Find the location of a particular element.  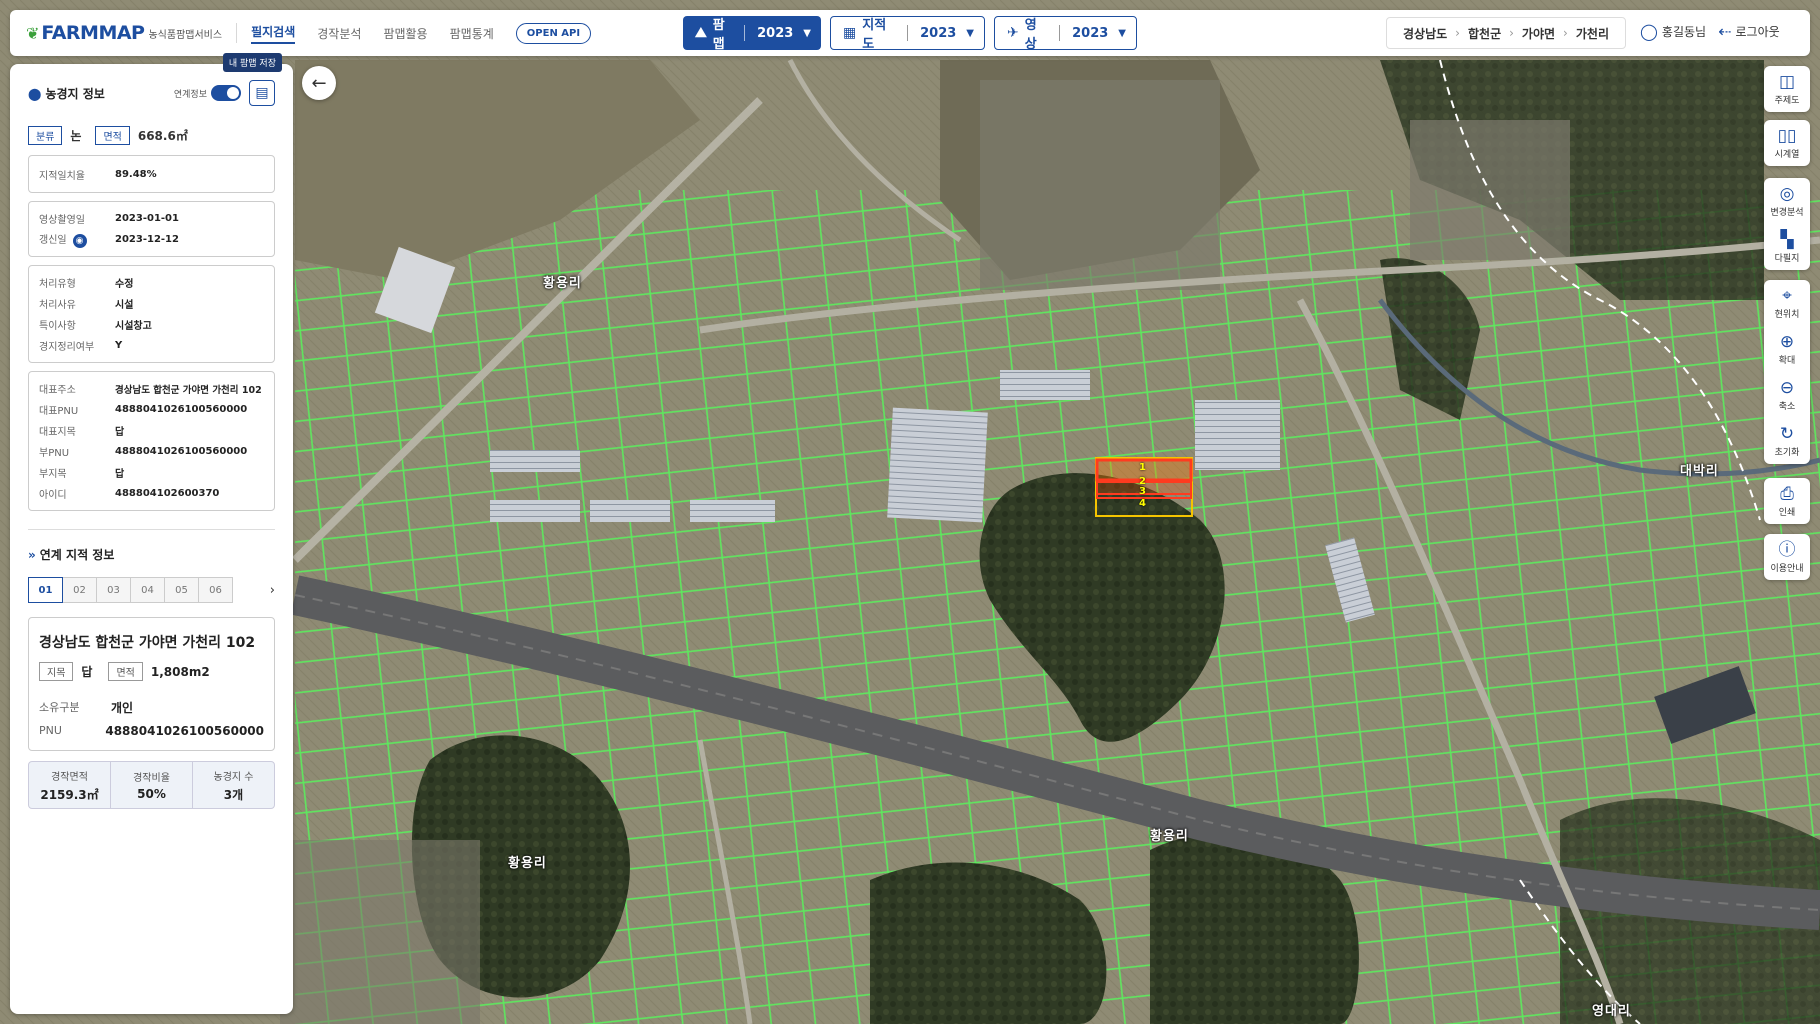

map-label-hwangyong-2: 황용리 is located at coordinates (1169, 836).